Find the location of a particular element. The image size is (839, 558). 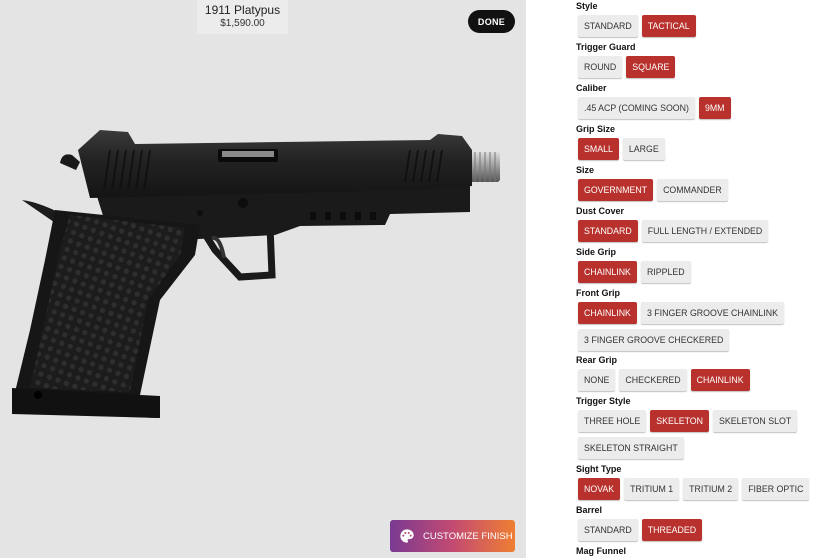

product-name: 1911 Platypus is located at coordinates (242, 10).